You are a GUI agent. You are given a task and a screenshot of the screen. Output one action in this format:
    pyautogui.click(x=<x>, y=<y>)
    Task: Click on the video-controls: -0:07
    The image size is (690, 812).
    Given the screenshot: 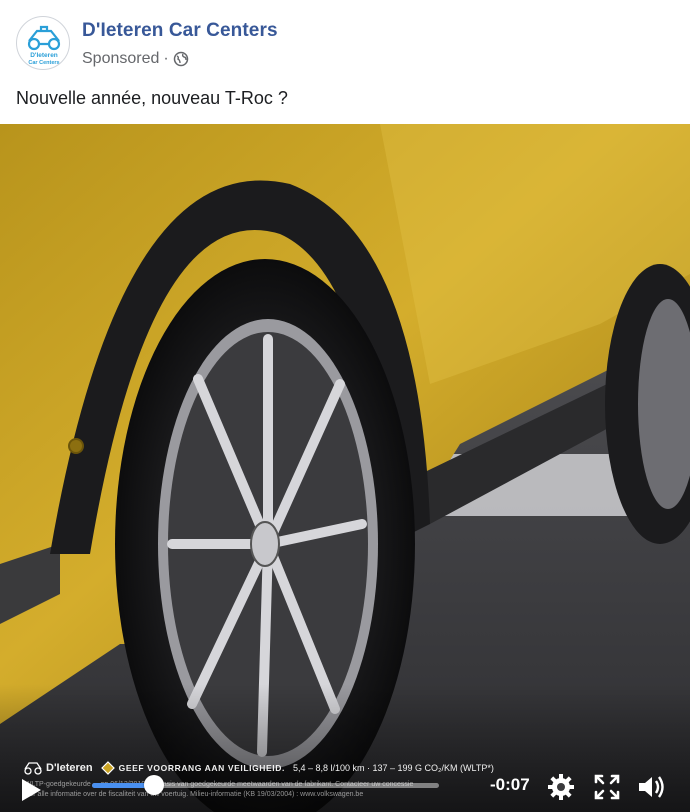 What is the action you would take?
    pyautogui.click(x=345, y=789)
    